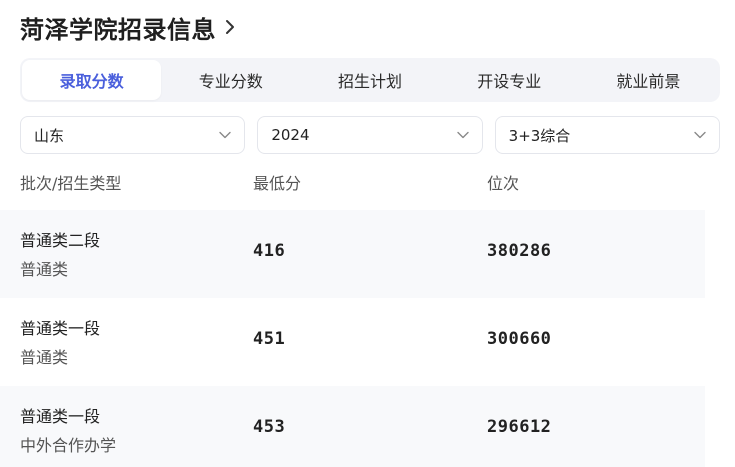  I want to click on column-header-batch: 批次/招生类型, so click(71, 183).